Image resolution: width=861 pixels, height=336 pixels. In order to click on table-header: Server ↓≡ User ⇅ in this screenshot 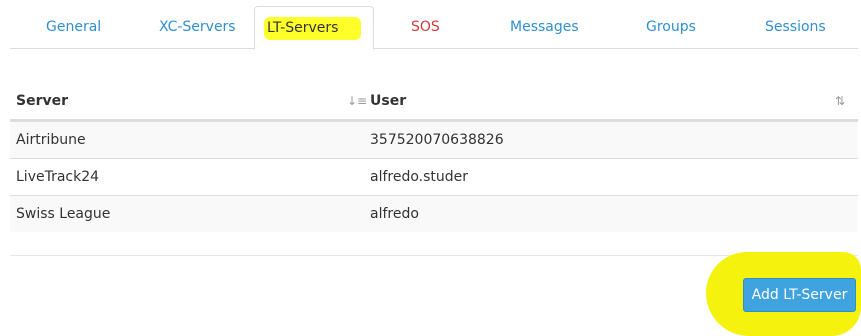, I will do `click(434, 102)`.